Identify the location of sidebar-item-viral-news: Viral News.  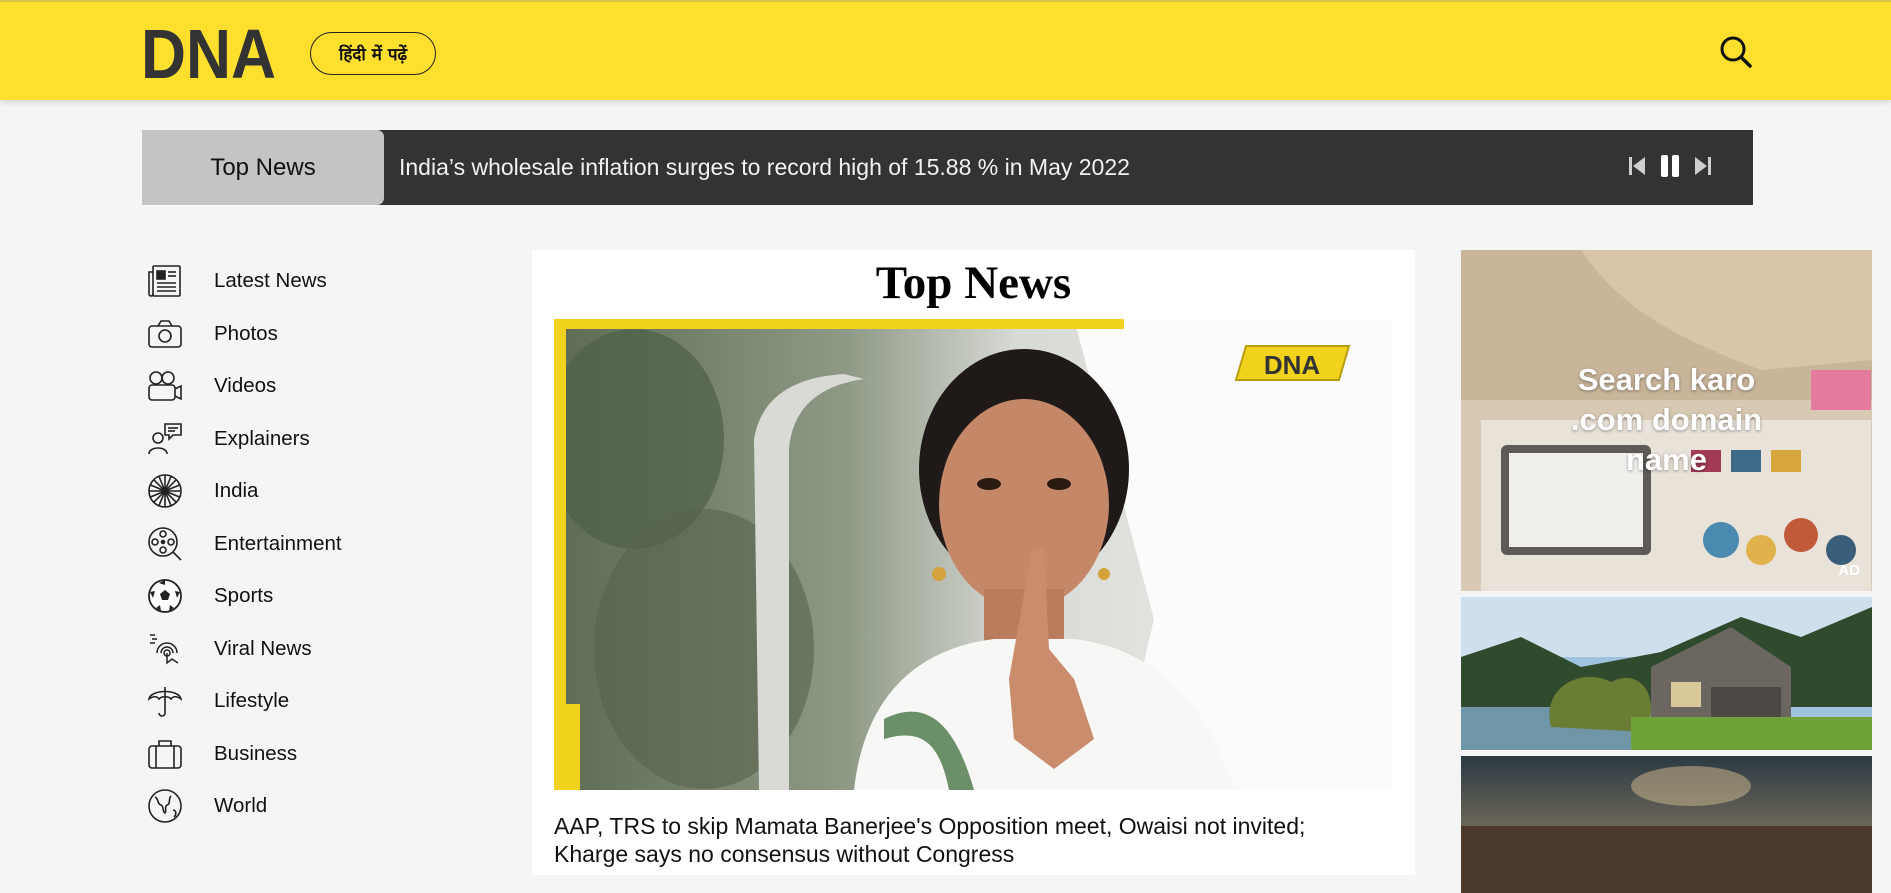
(286, 649).